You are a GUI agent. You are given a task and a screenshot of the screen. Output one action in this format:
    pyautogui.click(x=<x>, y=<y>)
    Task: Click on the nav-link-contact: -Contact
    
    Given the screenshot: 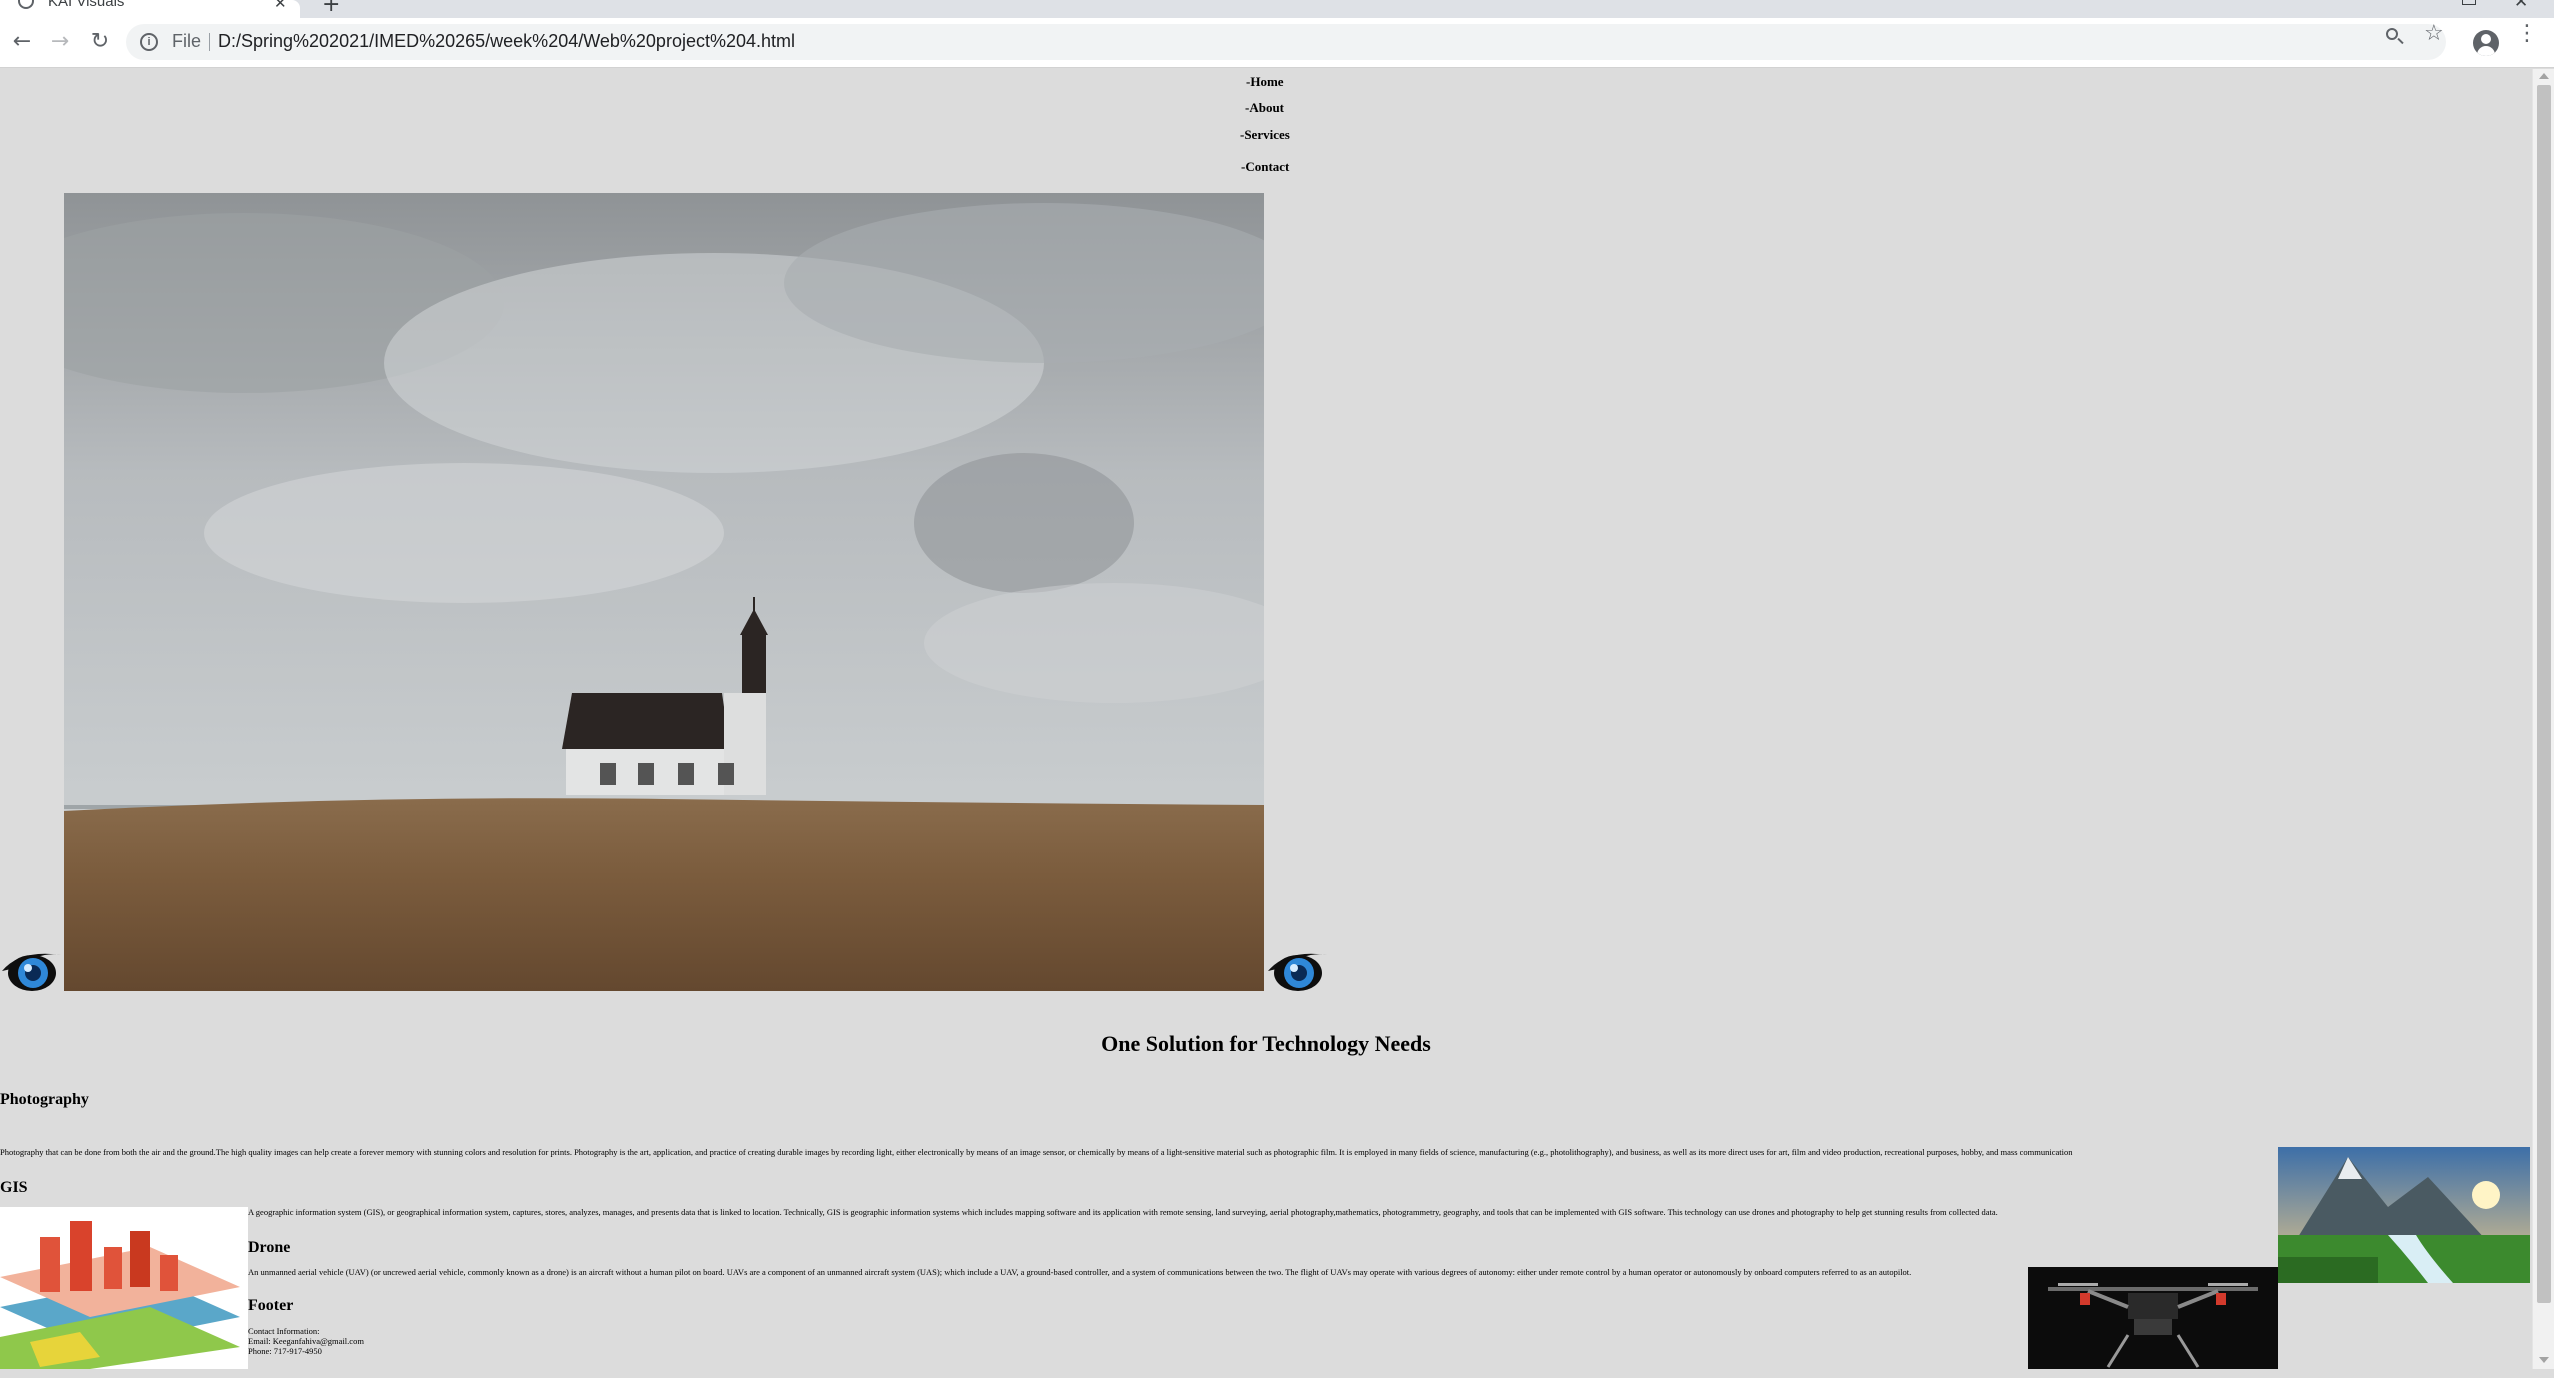 What is the action you would take?
    pyautogui.click(x=1265, y=167)
    